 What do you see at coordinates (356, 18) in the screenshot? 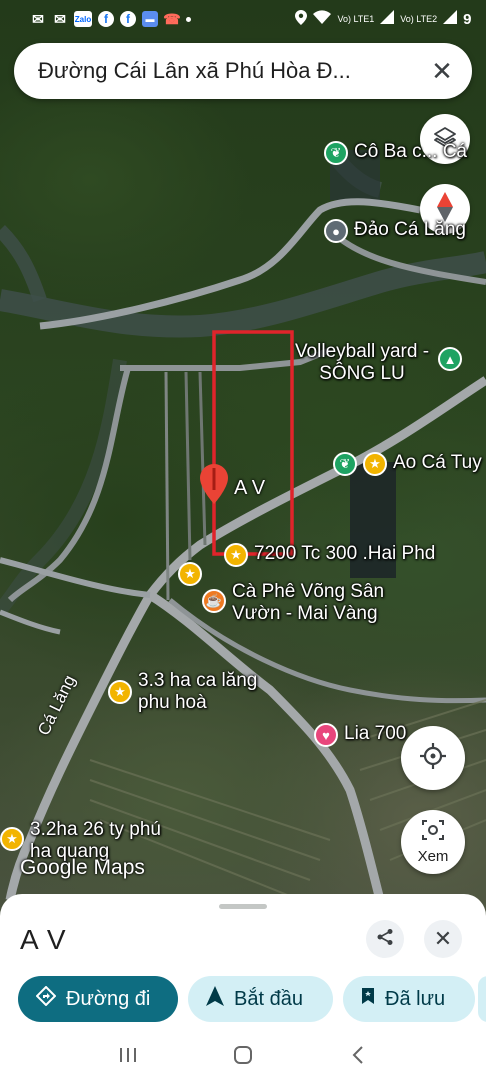
I see `network-1: Vo) LTE1` at bounding box center [356, 18].